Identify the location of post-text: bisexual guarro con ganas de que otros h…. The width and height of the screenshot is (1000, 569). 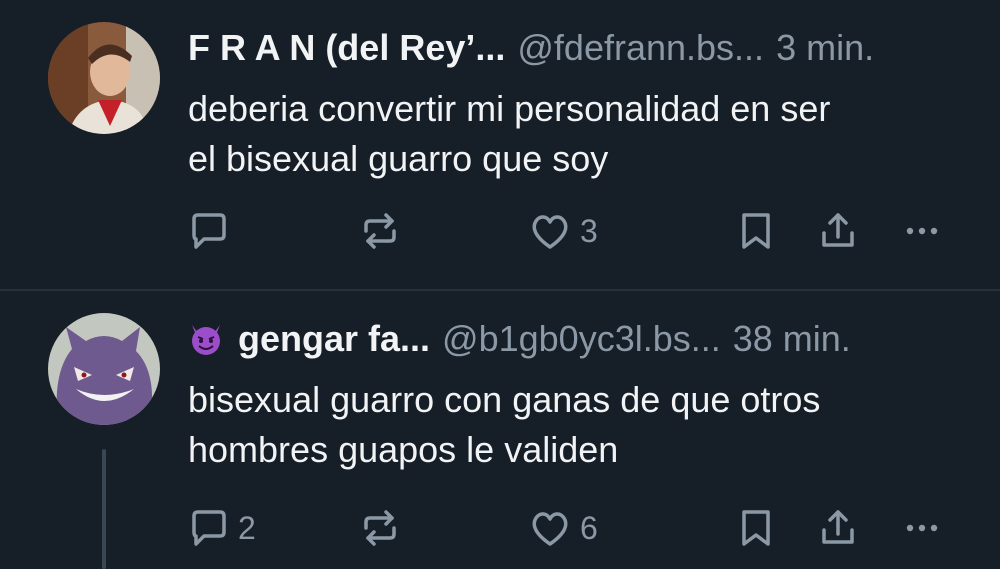
(583, 425).